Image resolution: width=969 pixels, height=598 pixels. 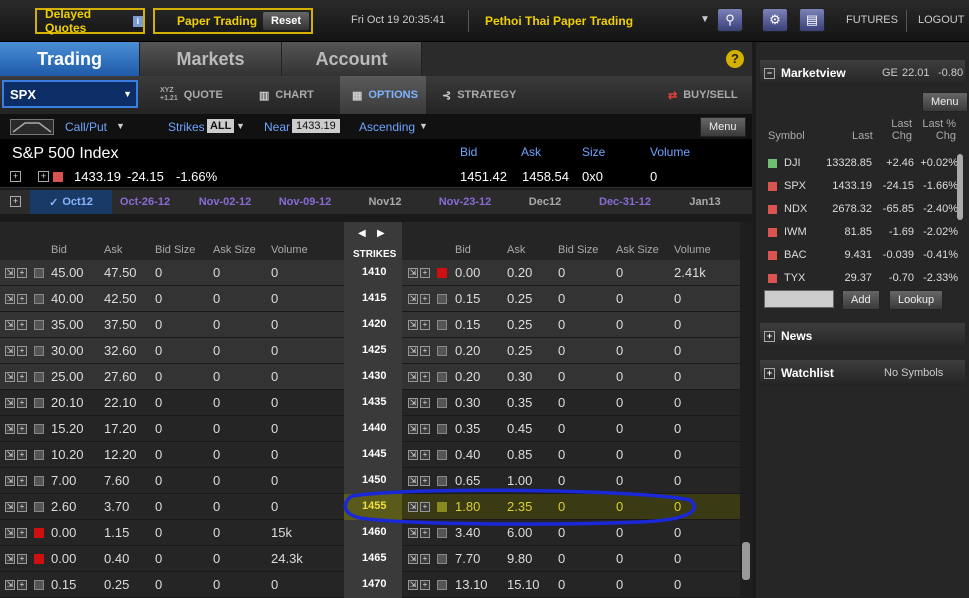 I want to click on tab-account: Account, so click(x=352, y=59).